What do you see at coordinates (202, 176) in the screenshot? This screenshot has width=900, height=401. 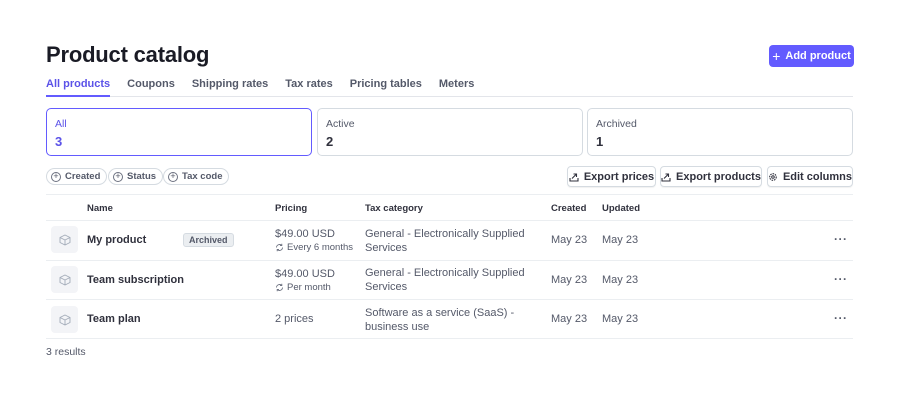 I see `filter-label: Tax code` at bounding box center [202, 176].